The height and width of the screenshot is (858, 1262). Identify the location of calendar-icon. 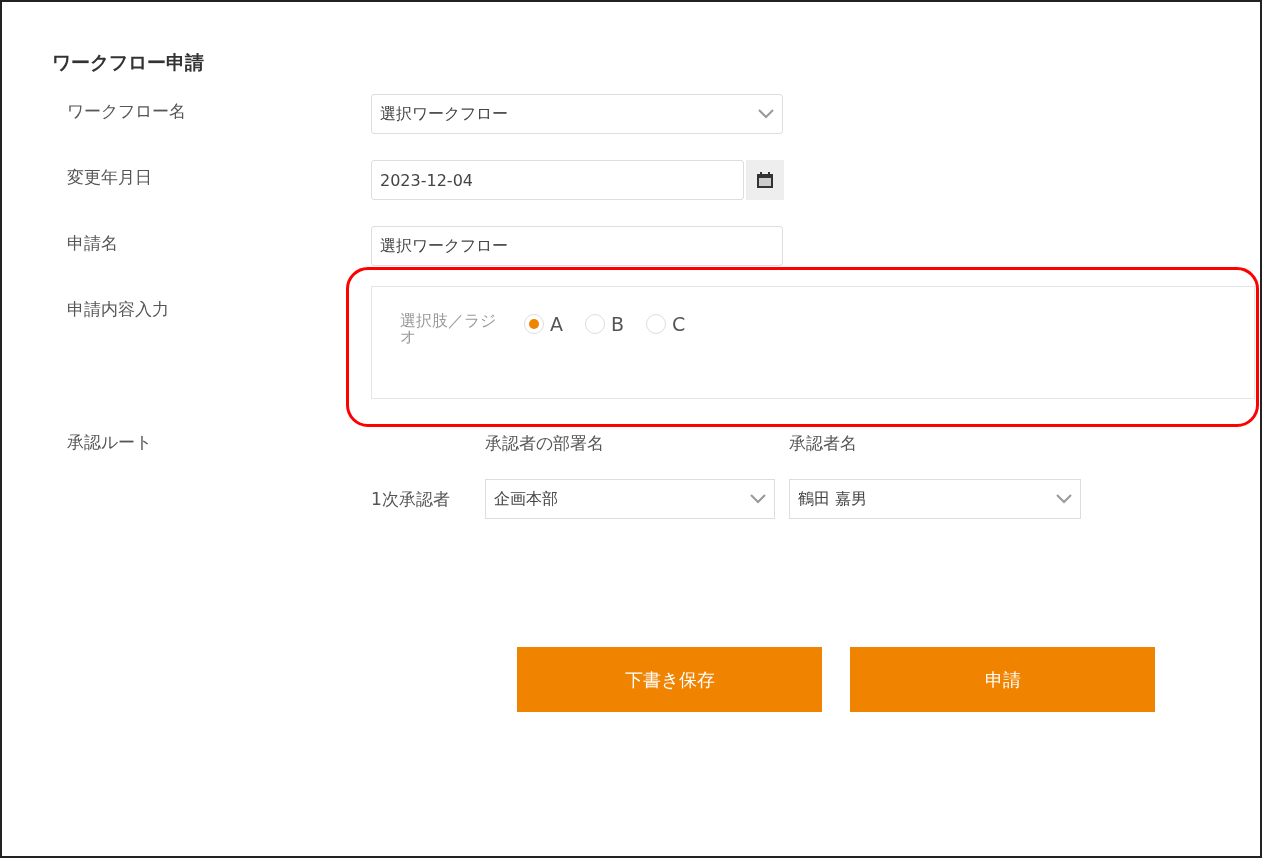
(765, 180).